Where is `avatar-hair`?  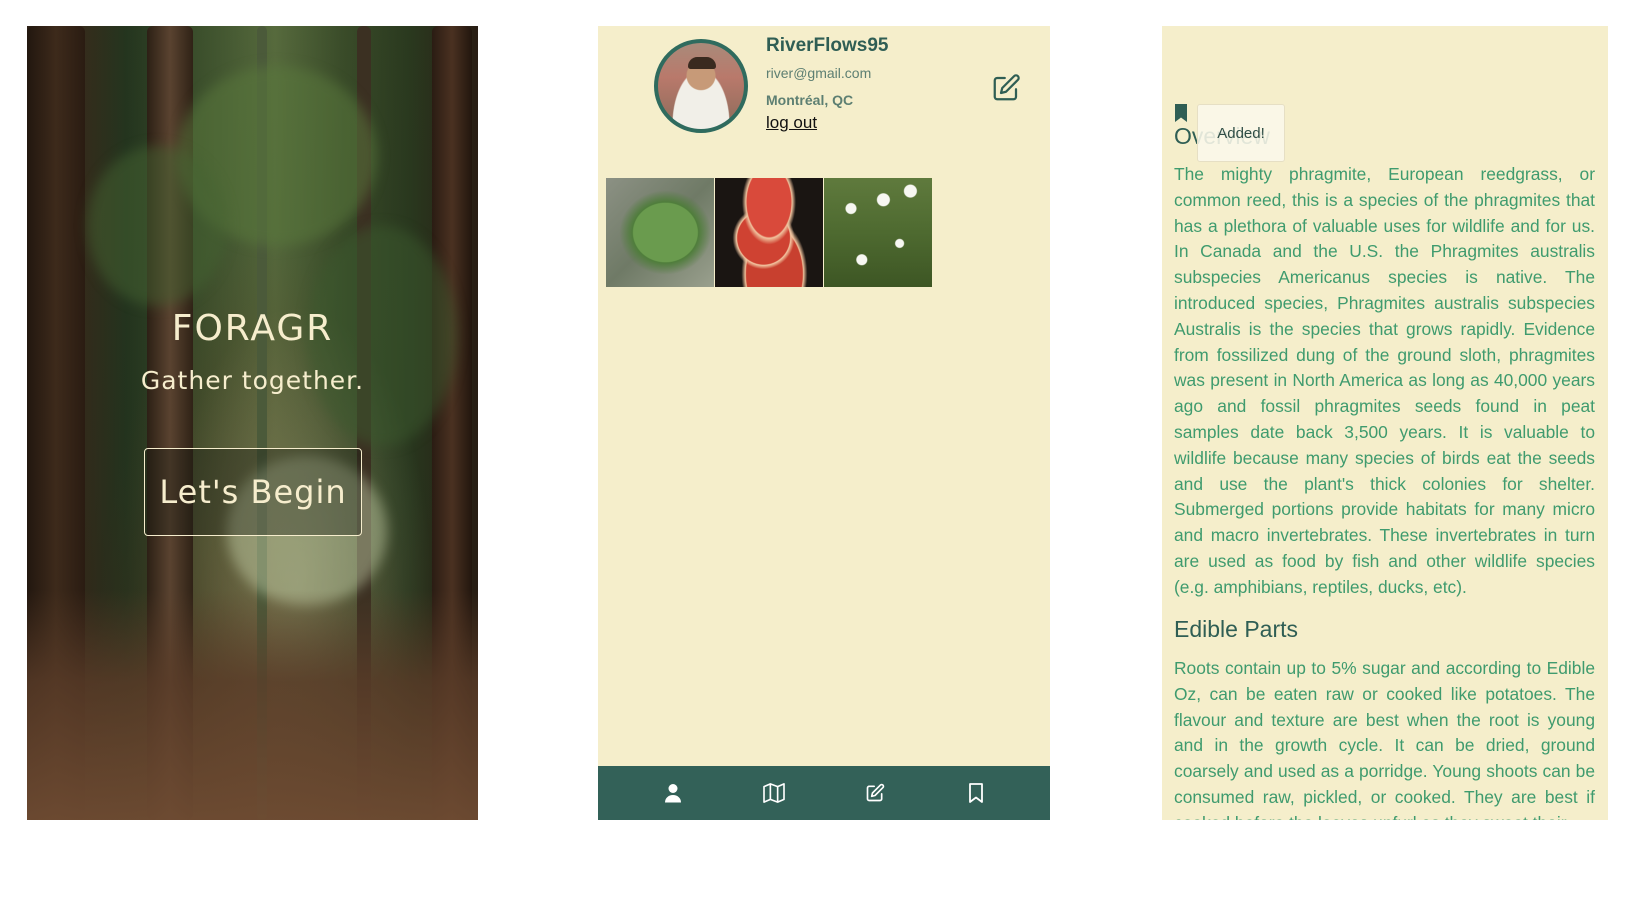 avatar-hair is located at coordinates (702, 63).